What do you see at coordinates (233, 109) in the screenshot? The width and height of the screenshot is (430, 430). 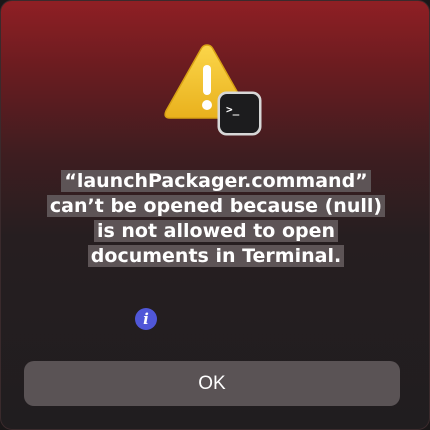 I see `terminal-prompt-glyph: >_` at bounding box center [233, 109].